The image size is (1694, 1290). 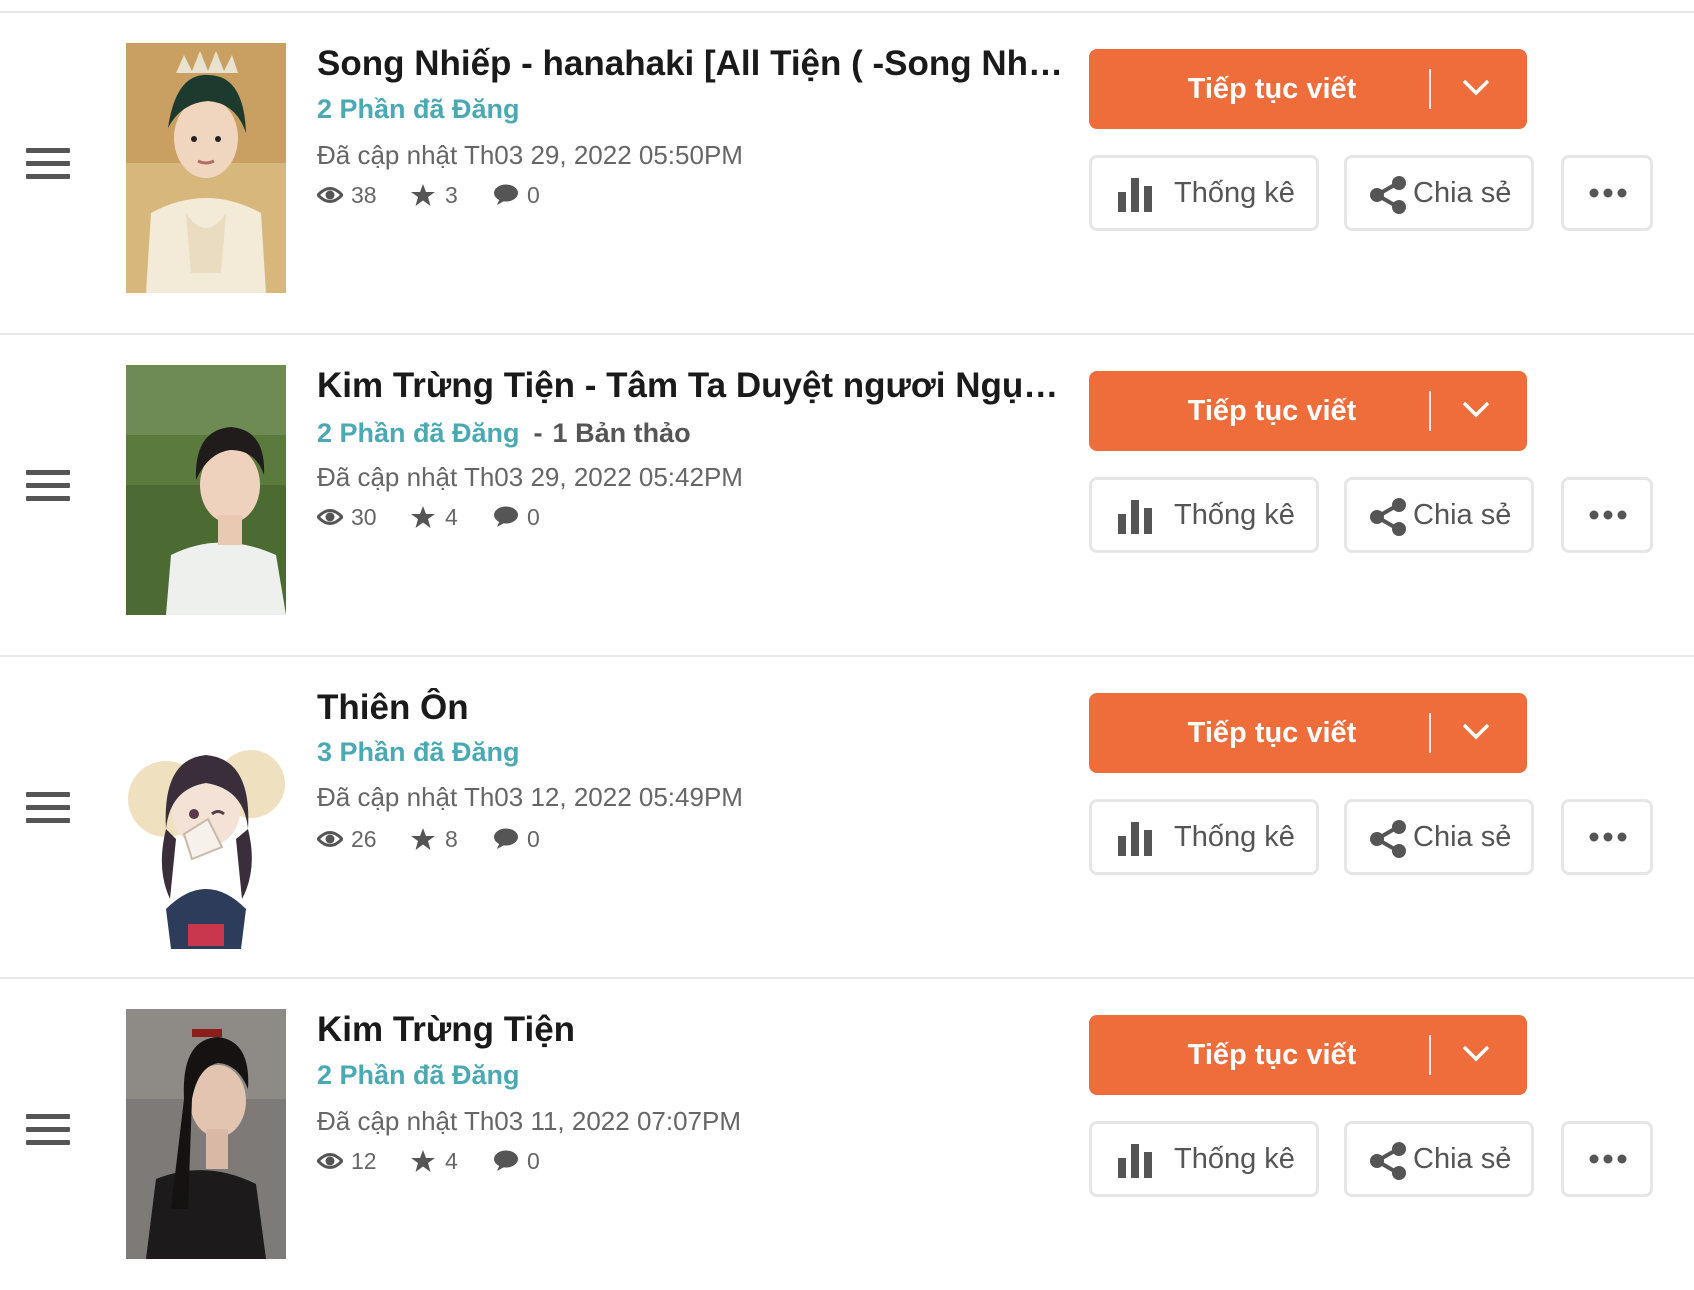 I want to click on parts-line: 2 Phần đã Đăng -1 Bản thảo, so click(x=504, y=433).